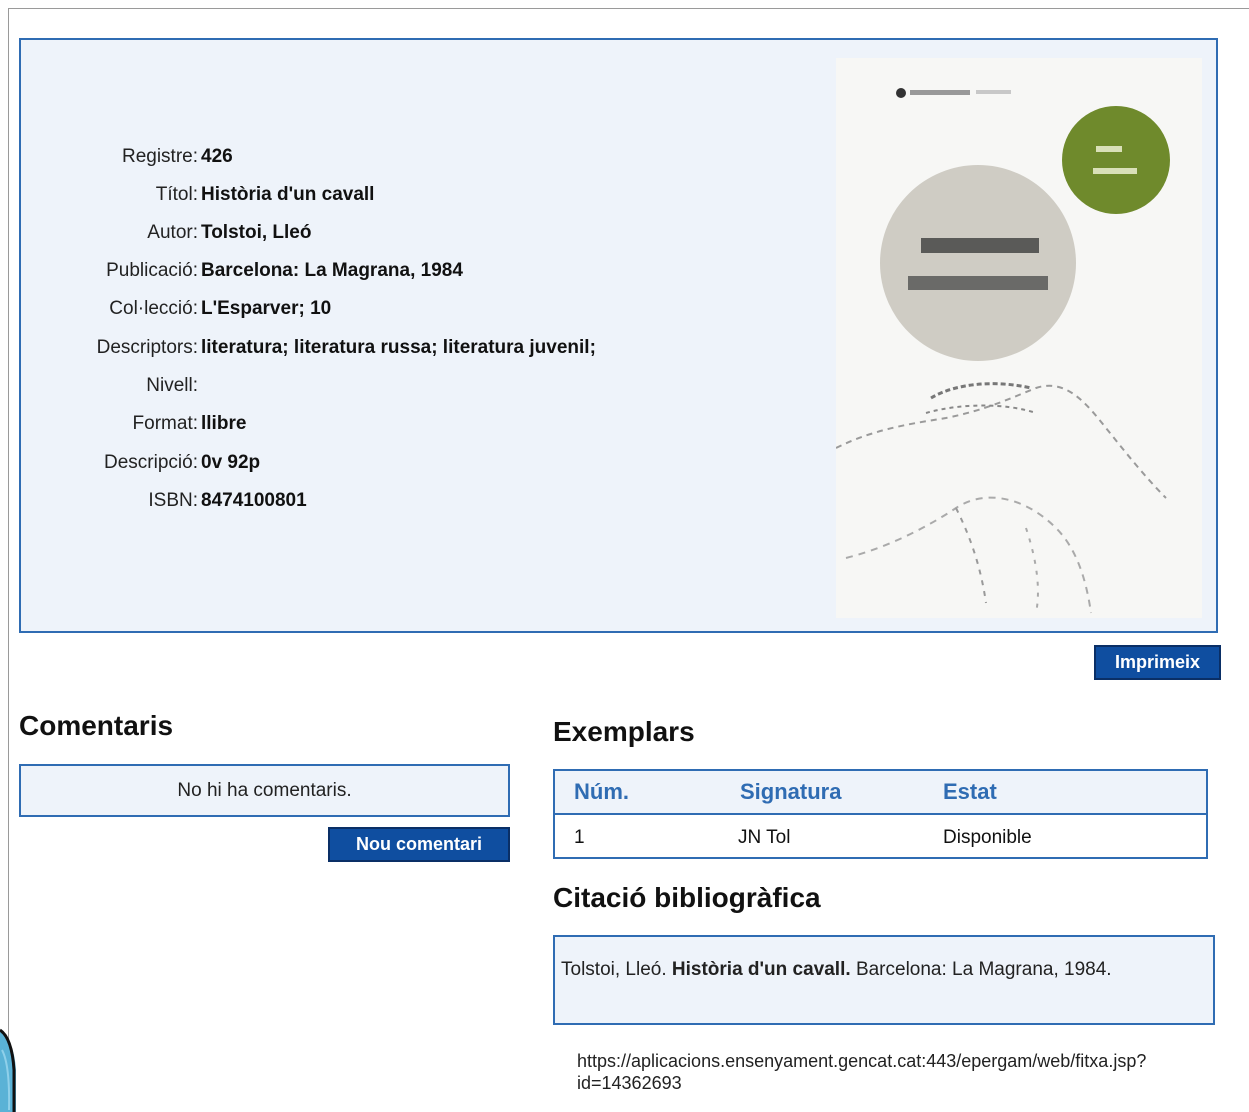 This screenshot has width=1249, height=1112. Describe the element at coordinates (159, 156) in the screenshot. I see `field-label: Registre:` at that location.